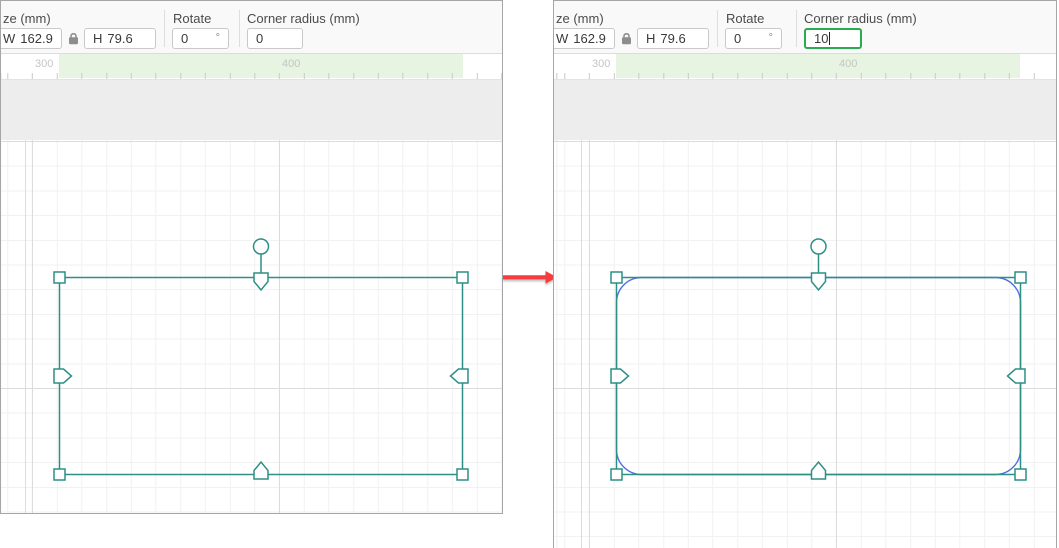 This screenshot has width=1059, height=548. I want to click on corner-radius-value: 10, so click(821, 38).